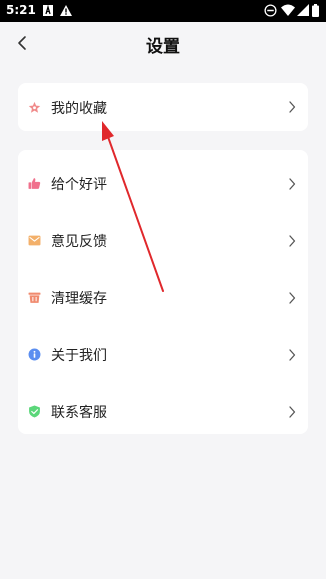 The height and width of the screenshot is (579, 326). Describe the element at coordinates (21, 10) in the screenshot. I see `status-time: 5:21` at that location.